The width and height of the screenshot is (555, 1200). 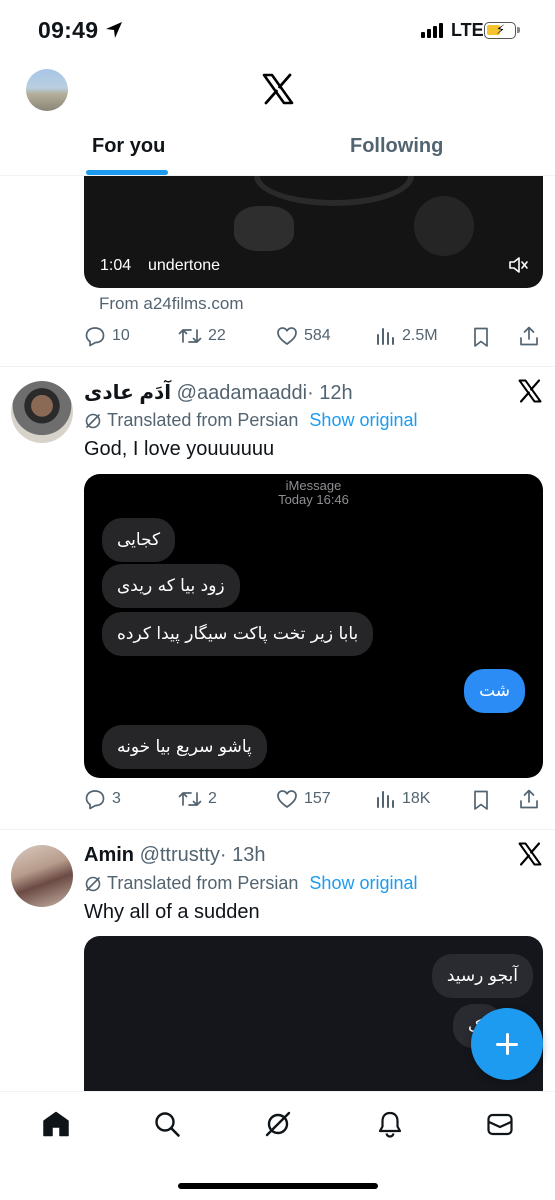 What do you see at coordinates (277, 148) in the screenshot?
I see `timeline-tabs: For you Following` at bounding box center [277, 148].